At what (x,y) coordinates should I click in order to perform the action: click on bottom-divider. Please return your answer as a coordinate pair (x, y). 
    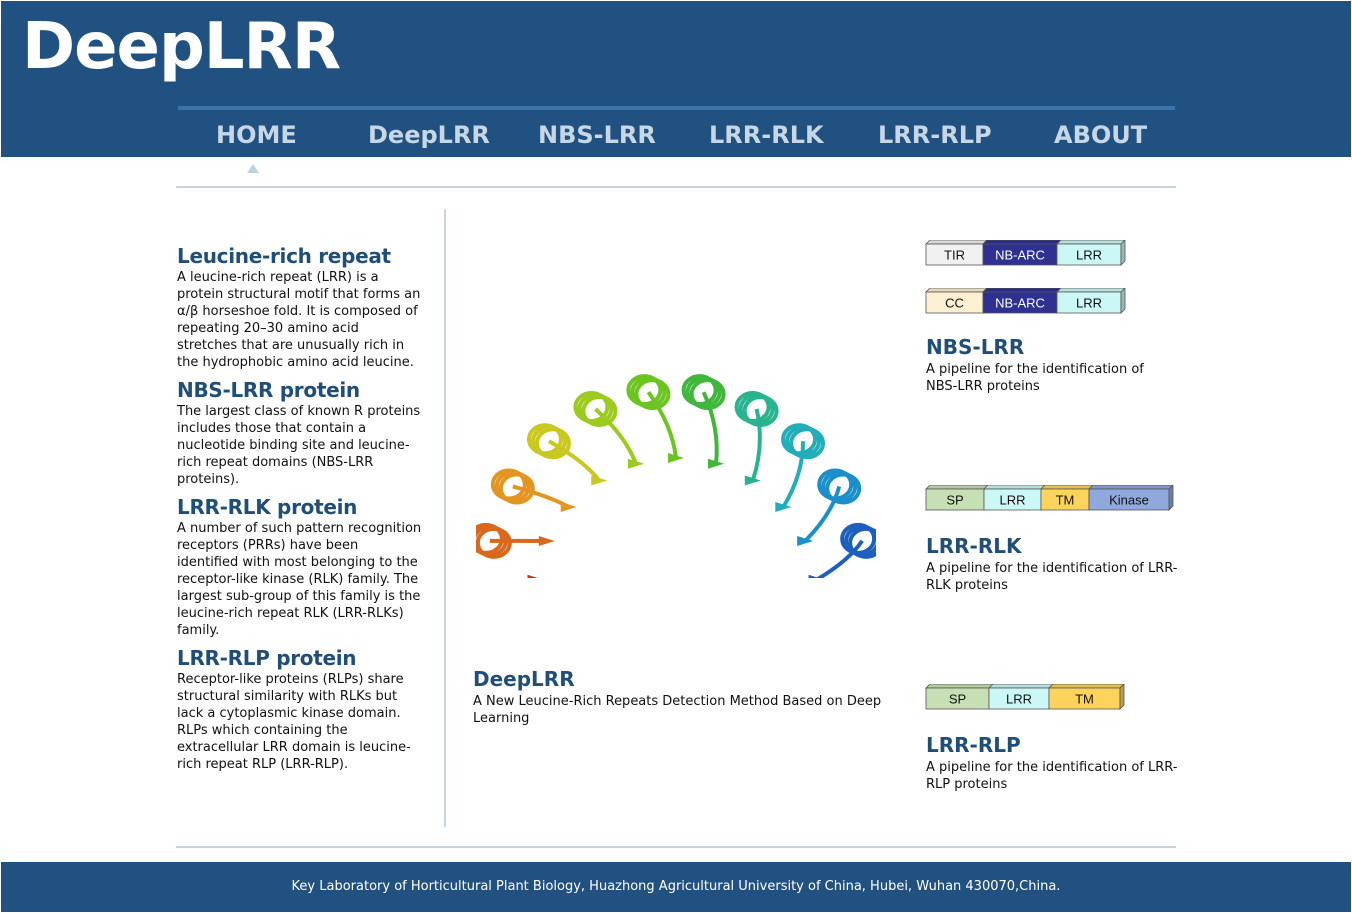
    Looking at the image, I should click on (676, 847).